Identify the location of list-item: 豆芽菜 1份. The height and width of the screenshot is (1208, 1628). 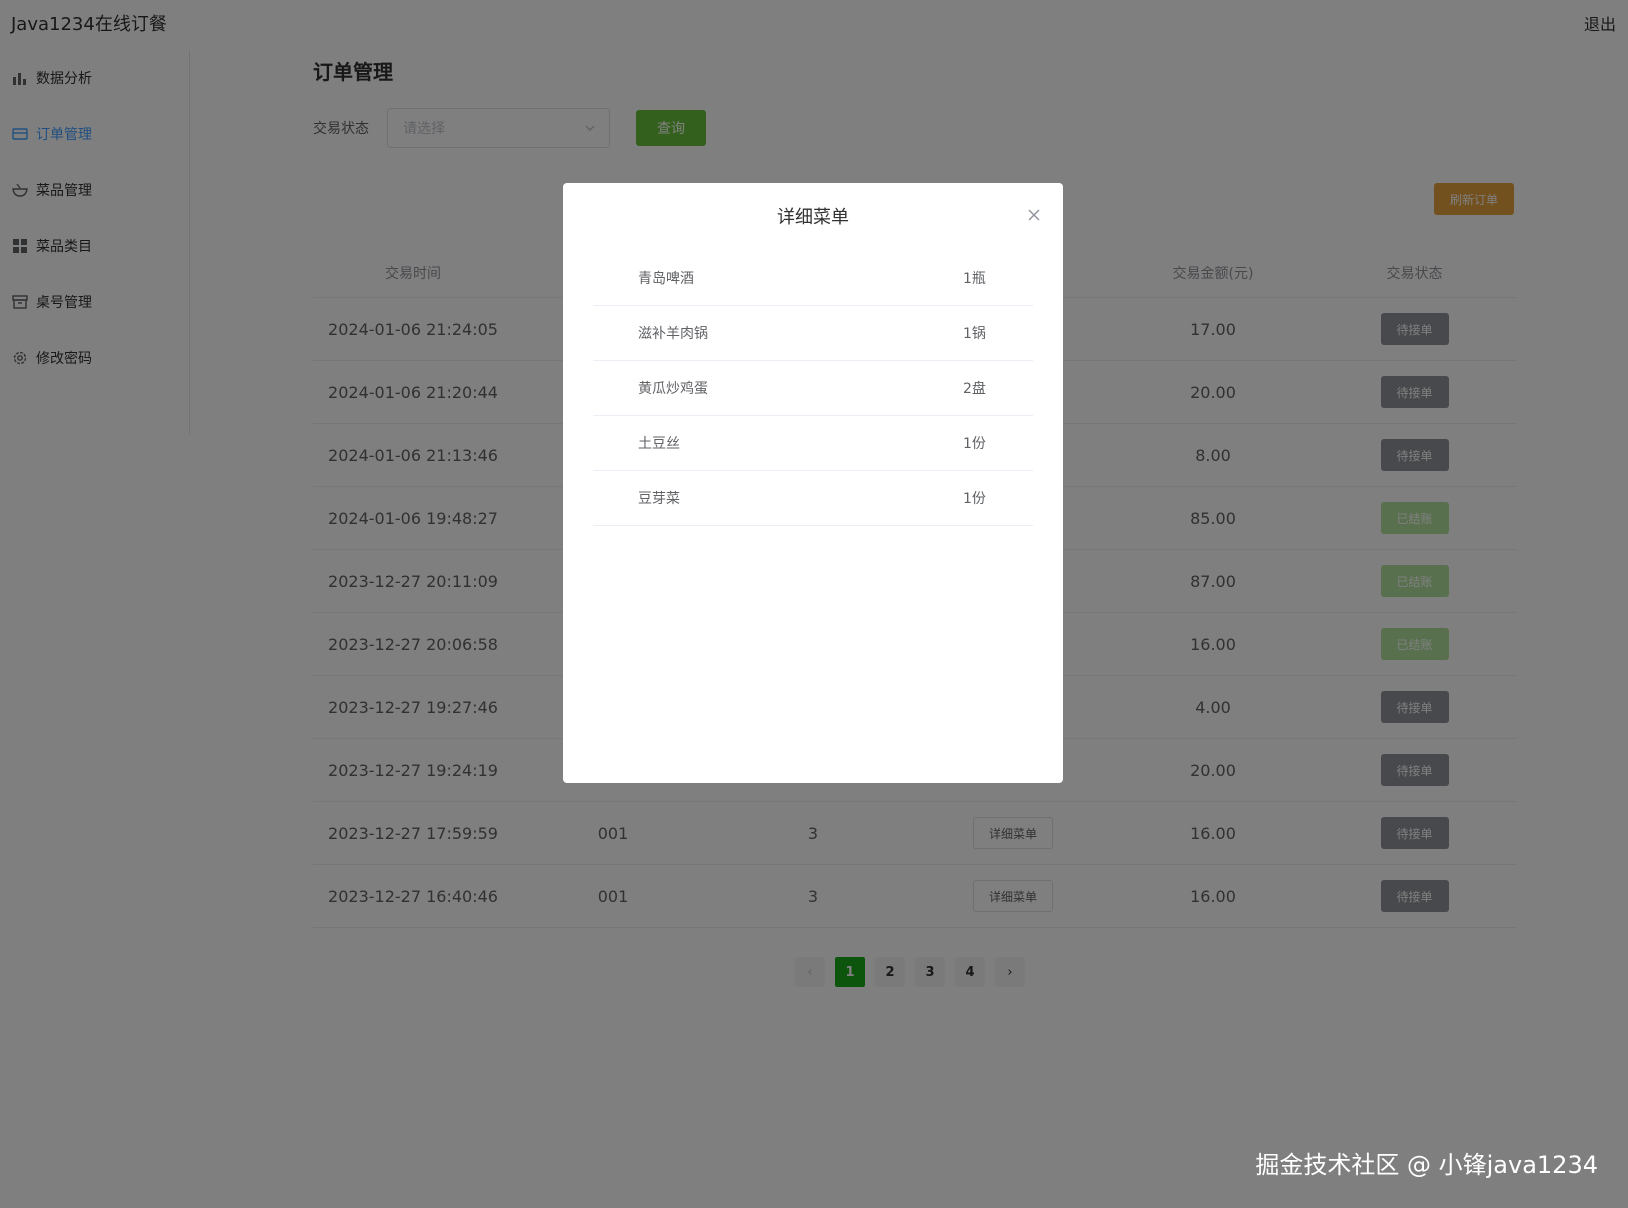
(813, 498).